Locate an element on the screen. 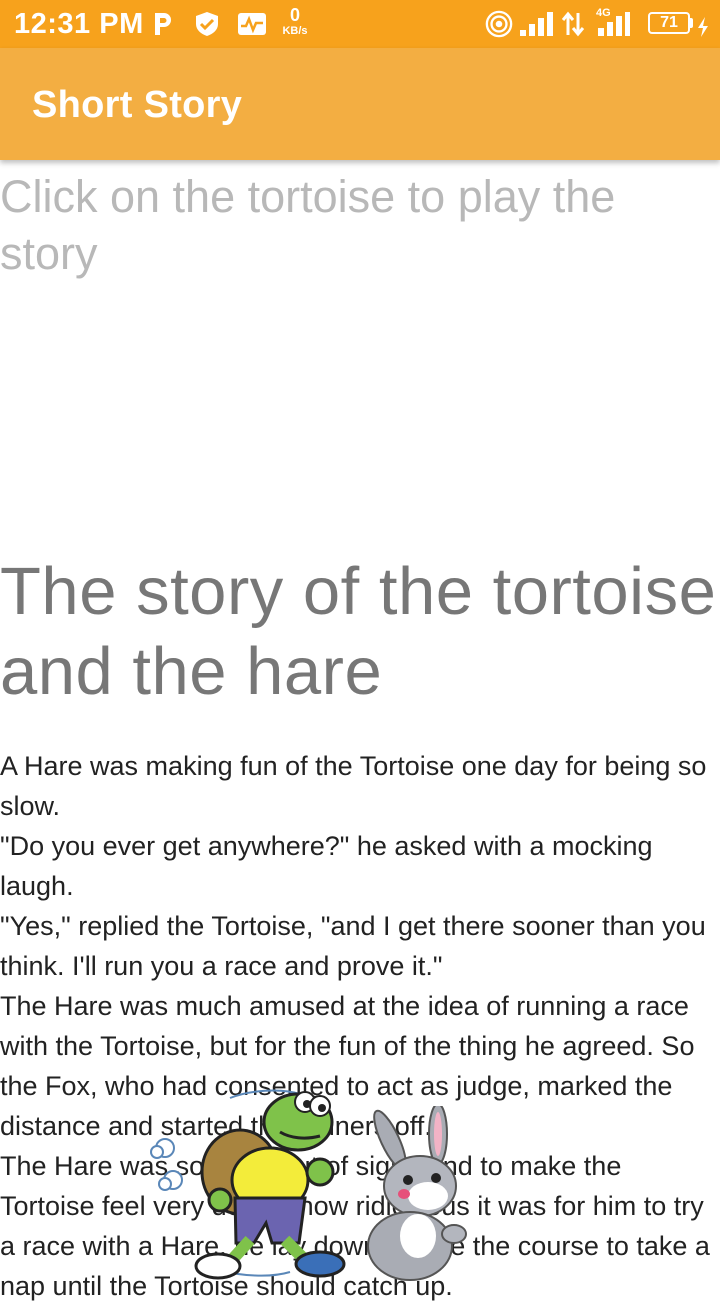  play-instruction: Click on the tortoise to play the story is located at coordinates (308, 225).